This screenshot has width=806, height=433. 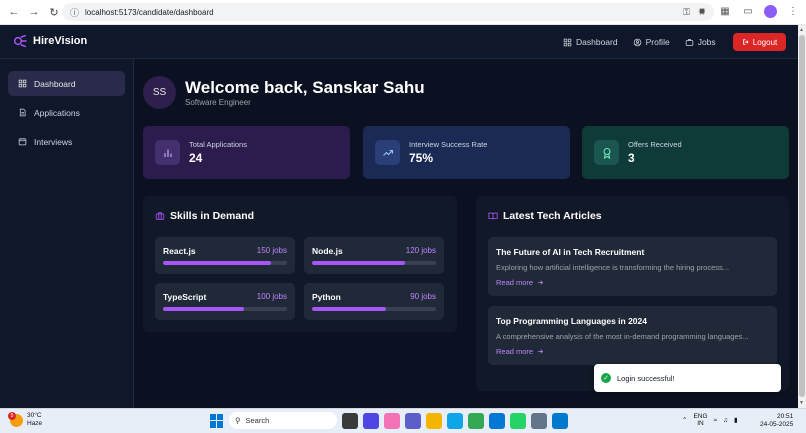 What do you see at coordinates (590, 42) in the screenshot?
I see `top-nav-dashboard: Dashboard` at bounding box center [590, 42].